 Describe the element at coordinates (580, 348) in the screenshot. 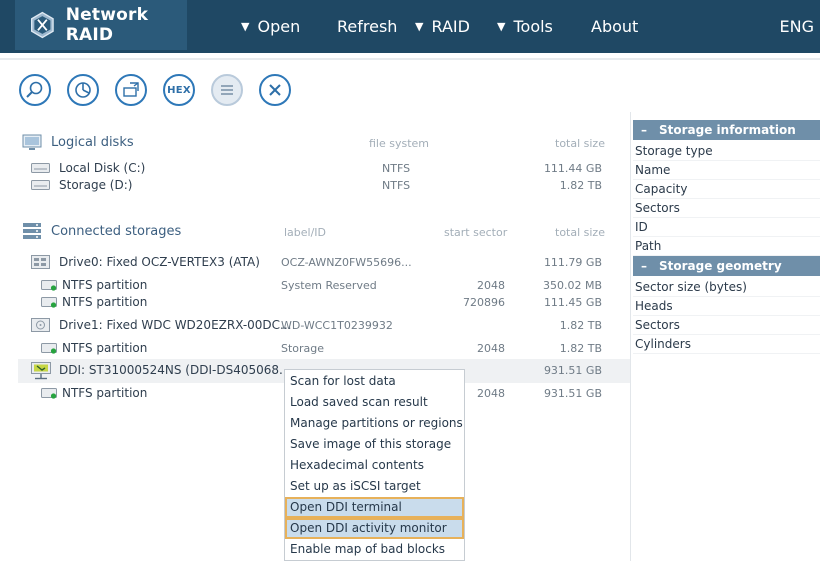

I see `partition-size: 1.82 TB` at that location.